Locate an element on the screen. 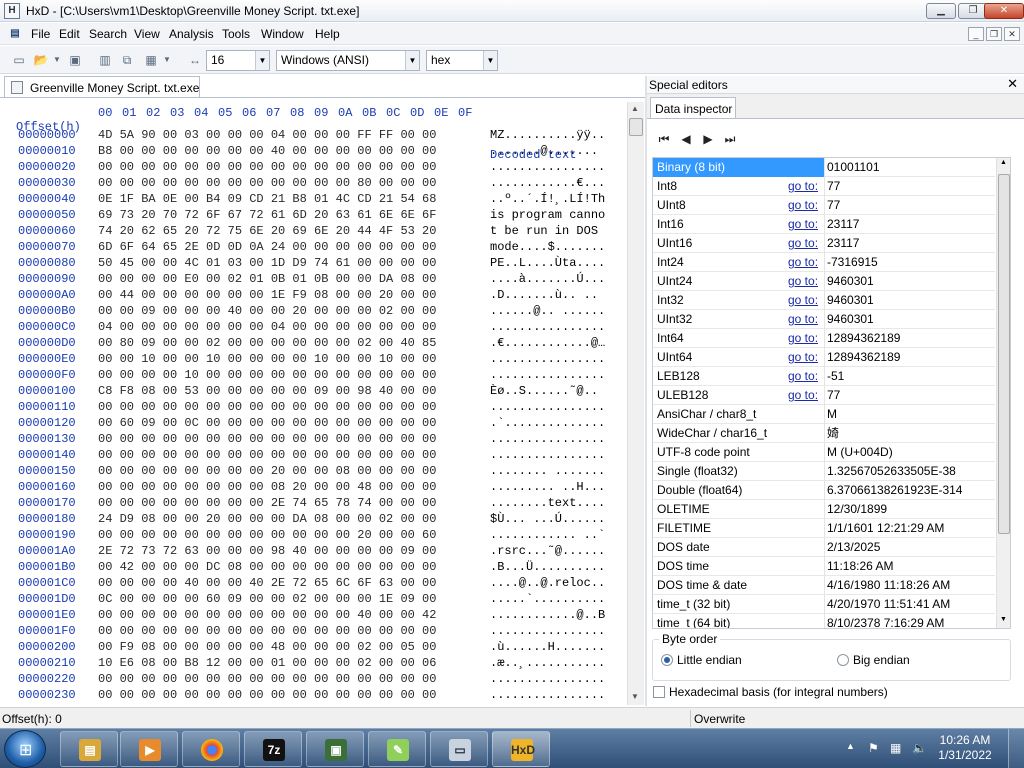 Image resolution: width=1024 pixels, height=768 pixels. row-decoded-text: ..º..´.Í!¸.LÍ!Th is located at coordinates (547, 199).